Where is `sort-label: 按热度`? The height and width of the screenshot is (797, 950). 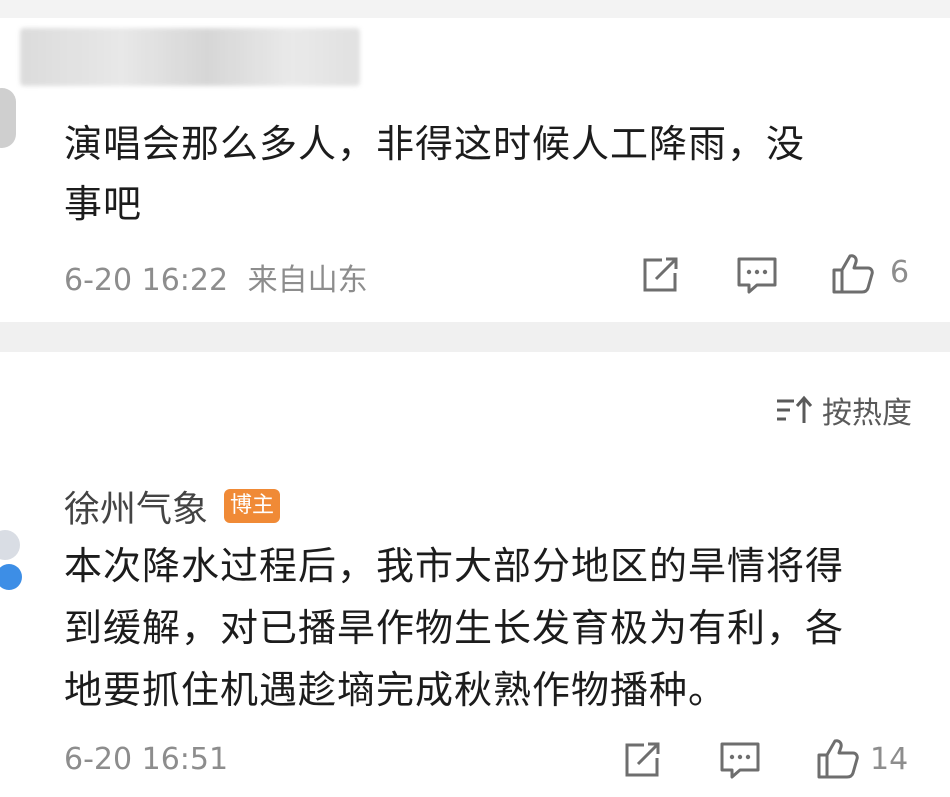
sort-label: 按热度 is located at coordinates (867, 413).